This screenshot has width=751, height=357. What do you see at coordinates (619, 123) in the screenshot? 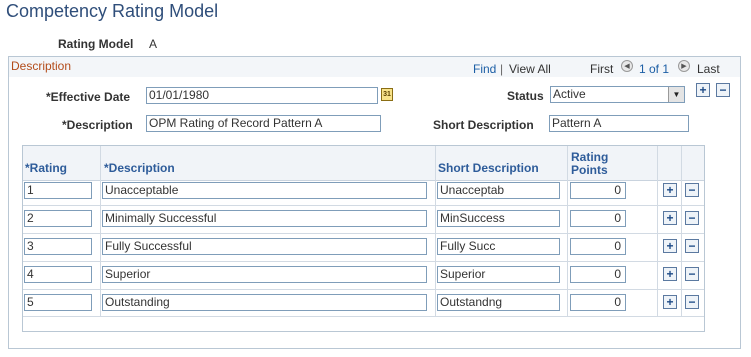
I see `short-description-input: Pattern A` at bounding box center [619, 123].